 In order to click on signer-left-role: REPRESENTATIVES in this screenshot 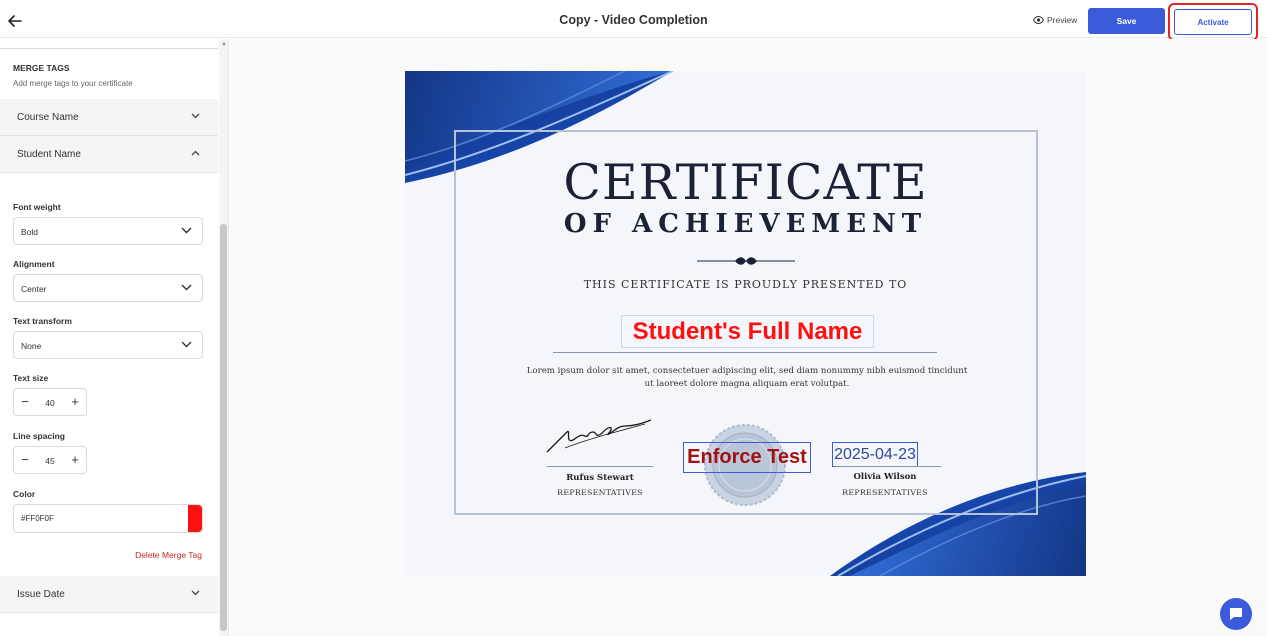, I will do `click(600, 492)`.